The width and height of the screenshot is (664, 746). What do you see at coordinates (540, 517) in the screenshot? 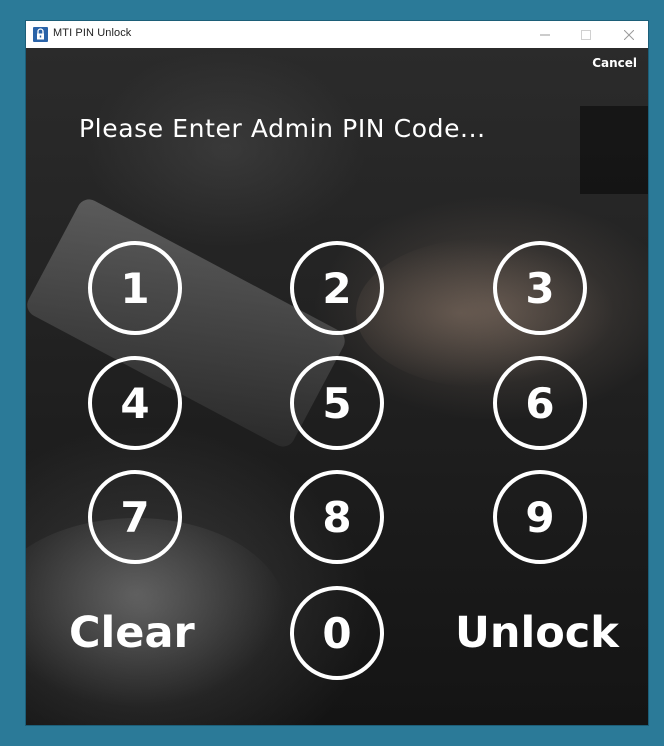
I see `key-9-button: 9` at bounding box center [540, 517].